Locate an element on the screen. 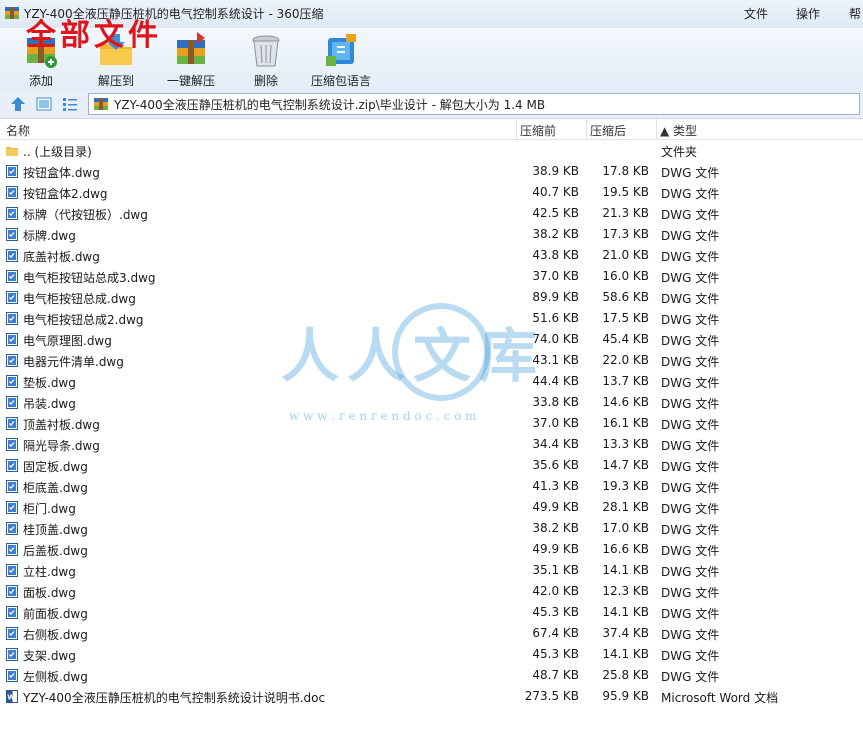  file-row: 左侧板.dwg 48.7 KB 25.8 KB DWG 文件 is located at coordinates (431, 675).